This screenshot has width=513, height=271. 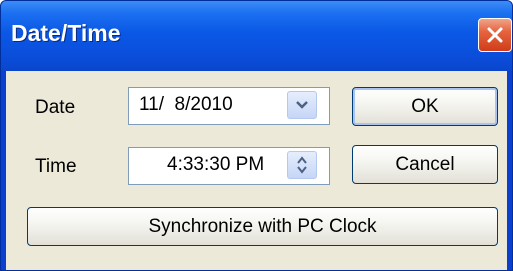 I want to click on close-icon, so click(x=495, y=35).